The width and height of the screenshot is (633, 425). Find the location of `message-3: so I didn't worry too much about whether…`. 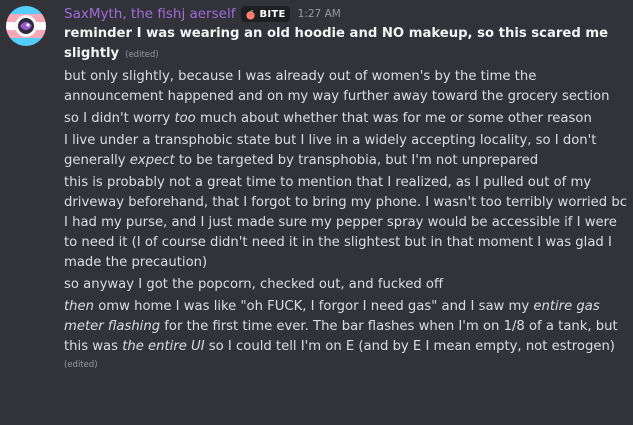

message-3: so I didn't worry too much about whether… is located at coordinates (346, 119).